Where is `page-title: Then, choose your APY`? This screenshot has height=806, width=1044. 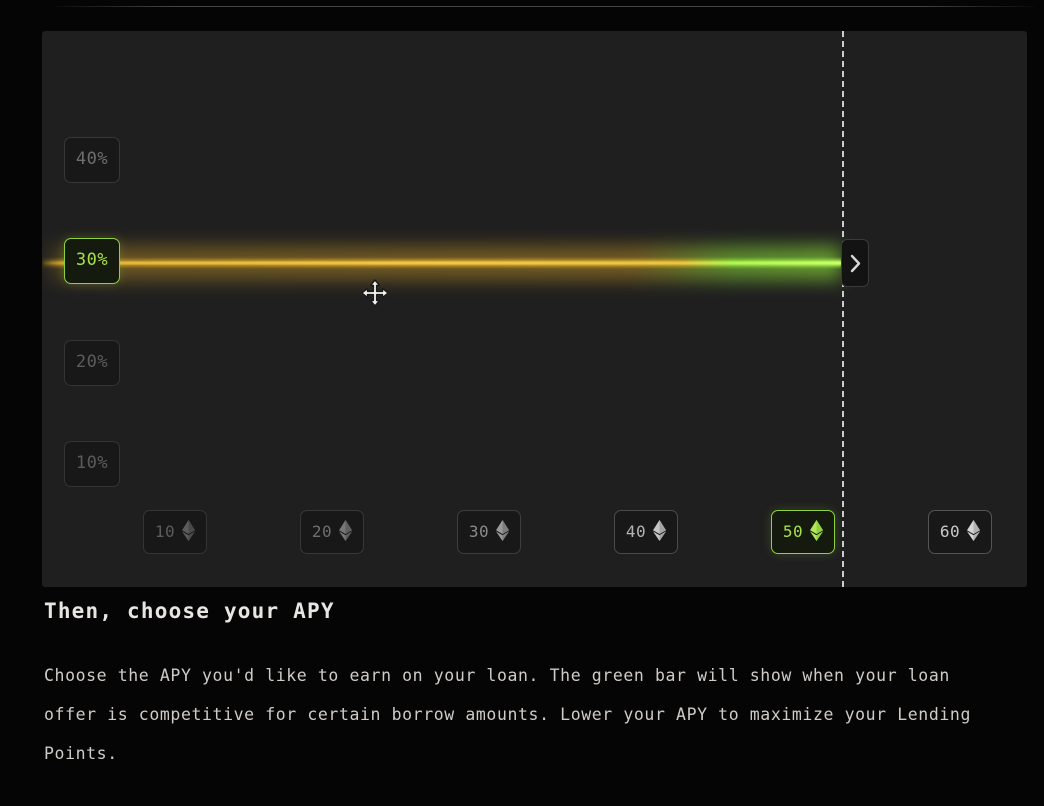 page-title: Then, choose your APY is located at coordinates (189, 611).